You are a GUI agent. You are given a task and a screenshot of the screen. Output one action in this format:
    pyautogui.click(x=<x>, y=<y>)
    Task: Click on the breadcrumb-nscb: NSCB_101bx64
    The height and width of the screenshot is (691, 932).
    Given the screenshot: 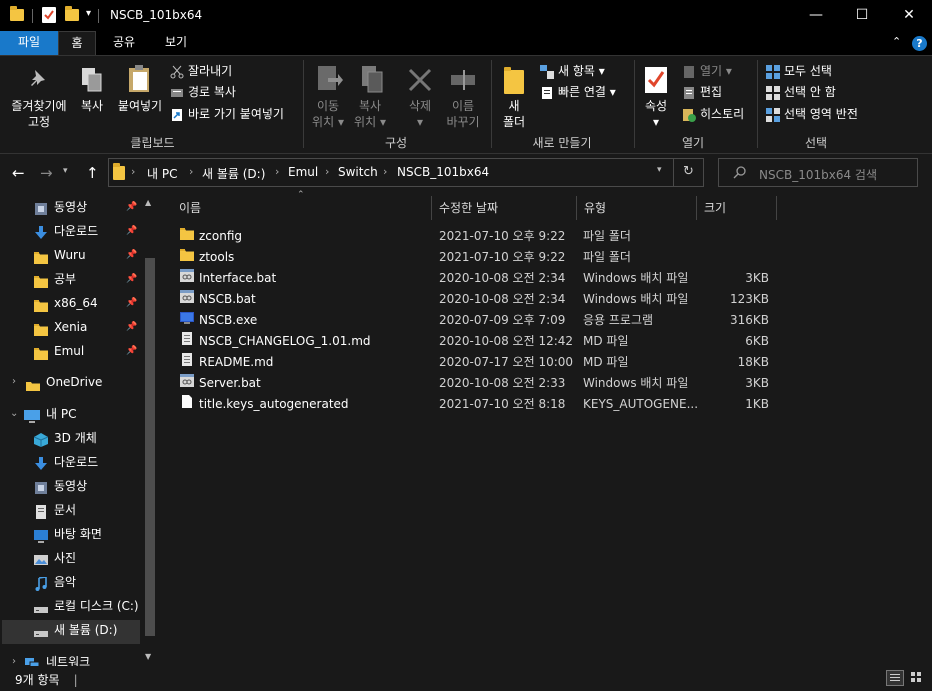 What is the action you would take?
    pyautogui.click(x=443, y=172)
    